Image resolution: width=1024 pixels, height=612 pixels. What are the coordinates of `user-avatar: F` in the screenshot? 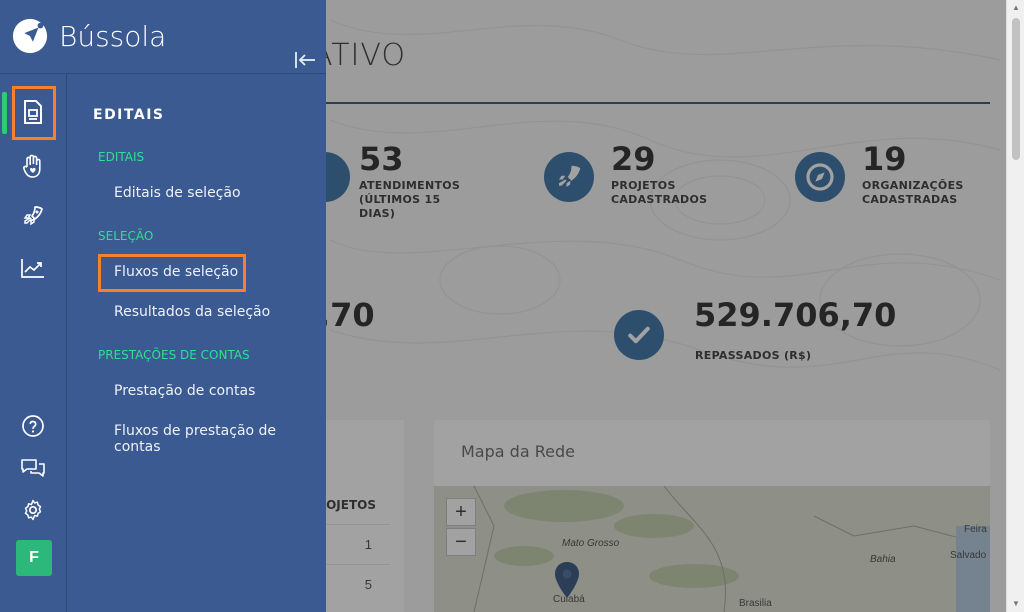 It's located at (34, 558).